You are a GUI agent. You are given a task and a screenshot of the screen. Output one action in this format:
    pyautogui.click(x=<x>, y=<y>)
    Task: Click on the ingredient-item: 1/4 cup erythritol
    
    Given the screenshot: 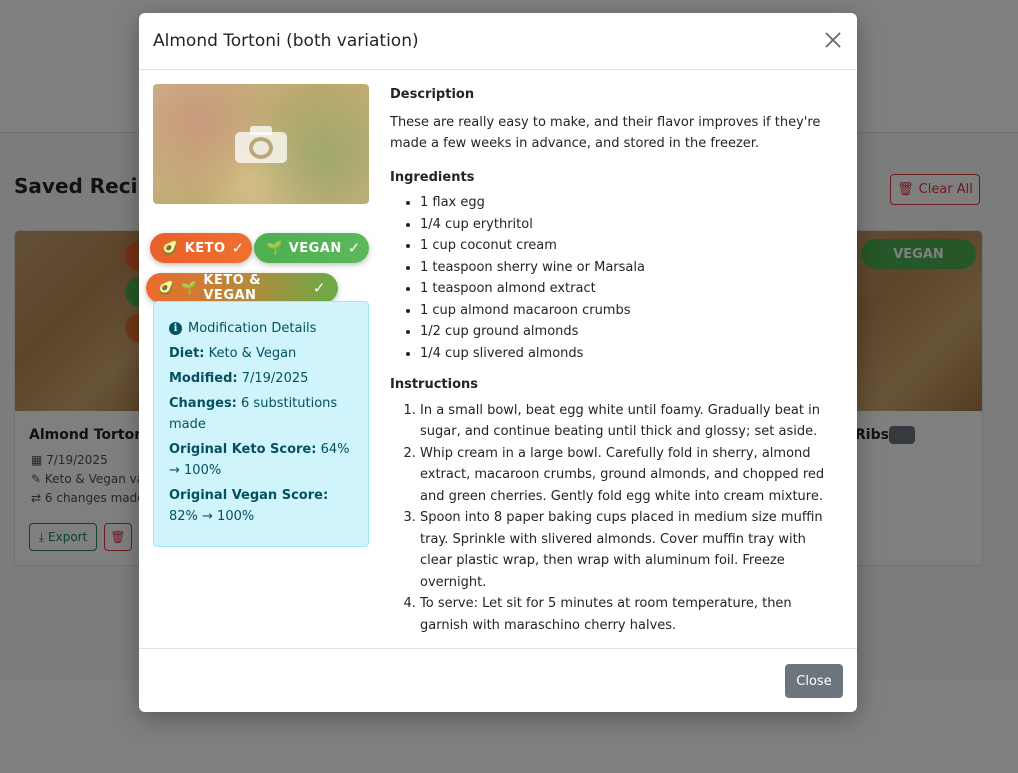 What is the action you would take?
    pyautogui.click(x=631, y=225)
    